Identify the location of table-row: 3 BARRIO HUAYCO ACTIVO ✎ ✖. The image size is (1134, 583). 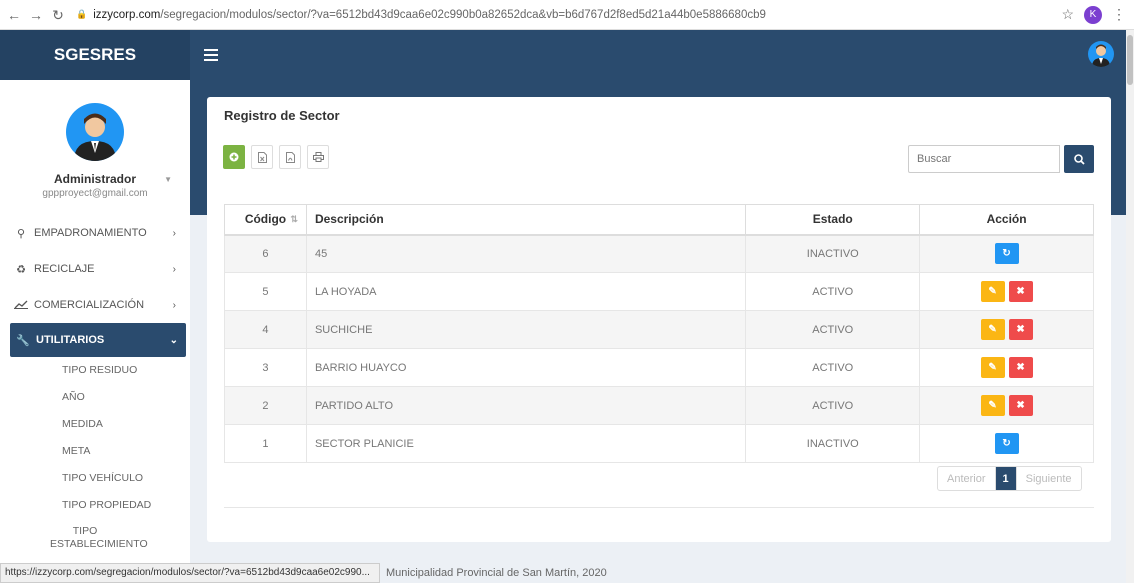
(659, 367).